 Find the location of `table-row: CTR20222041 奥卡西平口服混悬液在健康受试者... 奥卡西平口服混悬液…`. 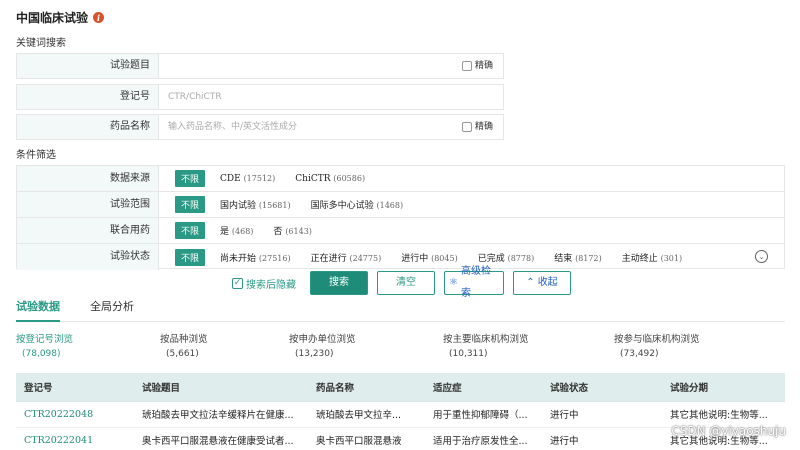

table-row: CTR20222041 奥卡西平口服混悬液在健康受试者... 奥卡西平口服混悬液… is located at coordinates (400, 438).